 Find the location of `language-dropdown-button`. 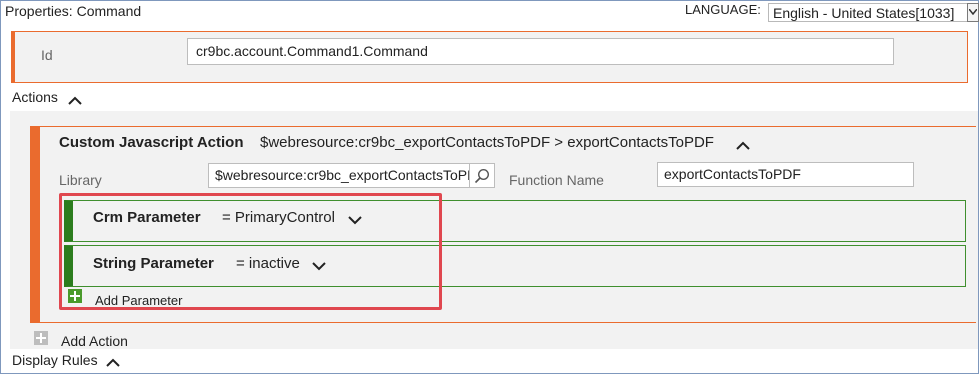

language-dropdown-button is located at coordinates (973, 12).